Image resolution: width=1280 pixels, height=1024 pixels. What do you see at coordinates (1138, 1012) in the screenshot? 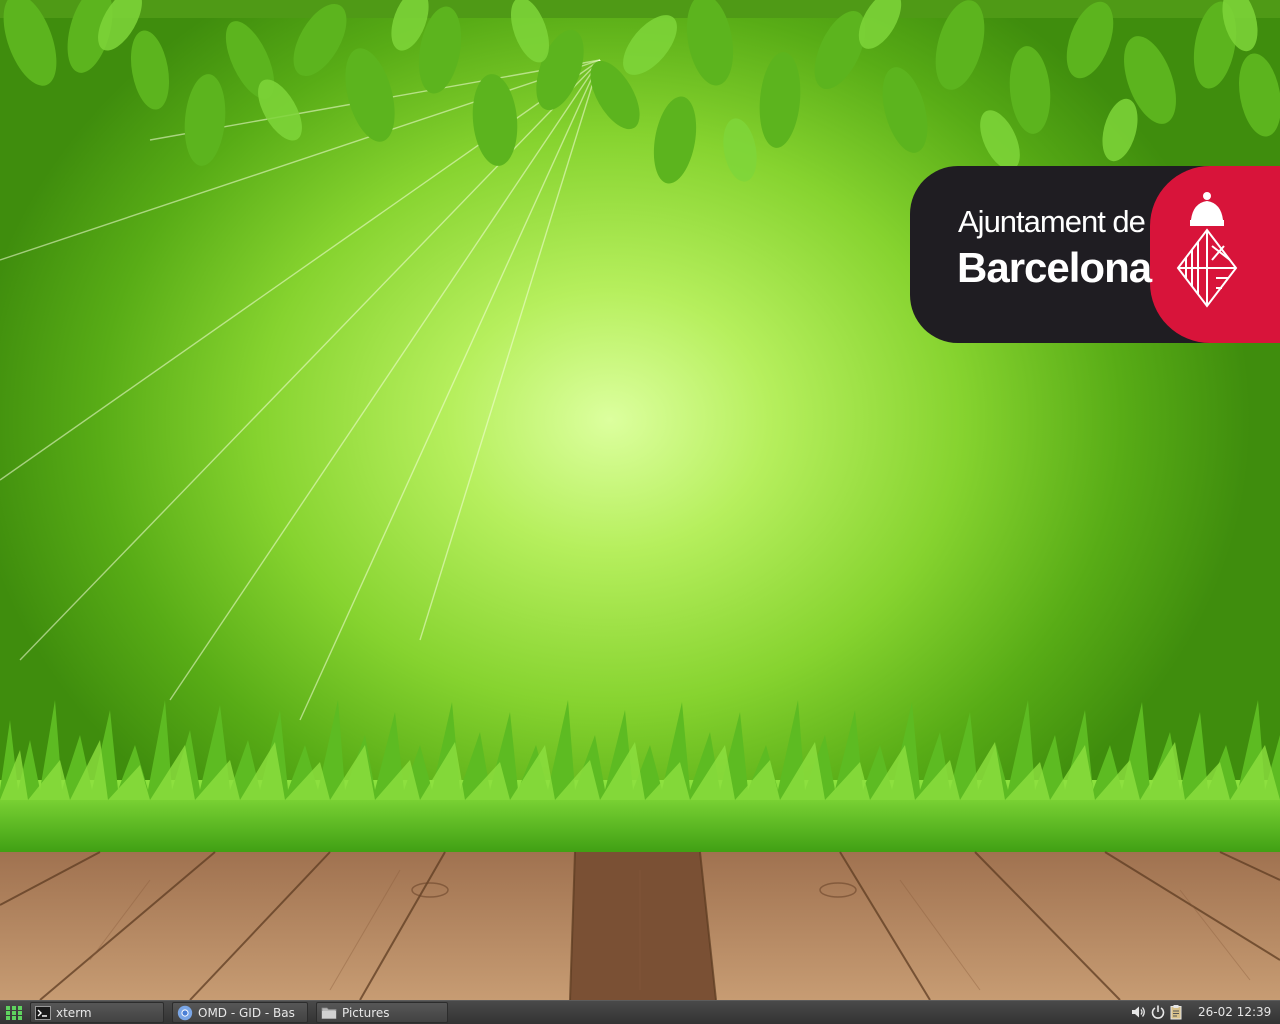
I see `volume-icon` at bounding box center [1138, 1012].